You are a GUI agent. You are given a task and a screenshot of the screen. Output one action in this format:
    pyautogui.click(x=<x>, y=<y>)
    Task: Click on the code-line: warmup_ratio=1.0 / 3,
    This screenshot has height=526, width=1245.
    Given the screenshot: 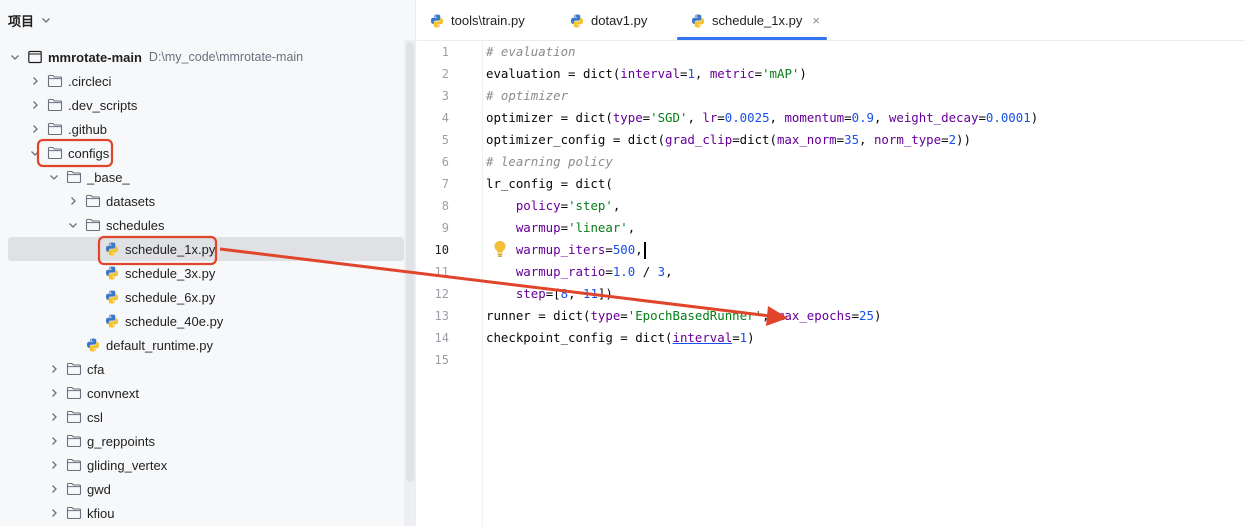 What is the action you would take?
    pyautogui.click(x=579, y=272)
    